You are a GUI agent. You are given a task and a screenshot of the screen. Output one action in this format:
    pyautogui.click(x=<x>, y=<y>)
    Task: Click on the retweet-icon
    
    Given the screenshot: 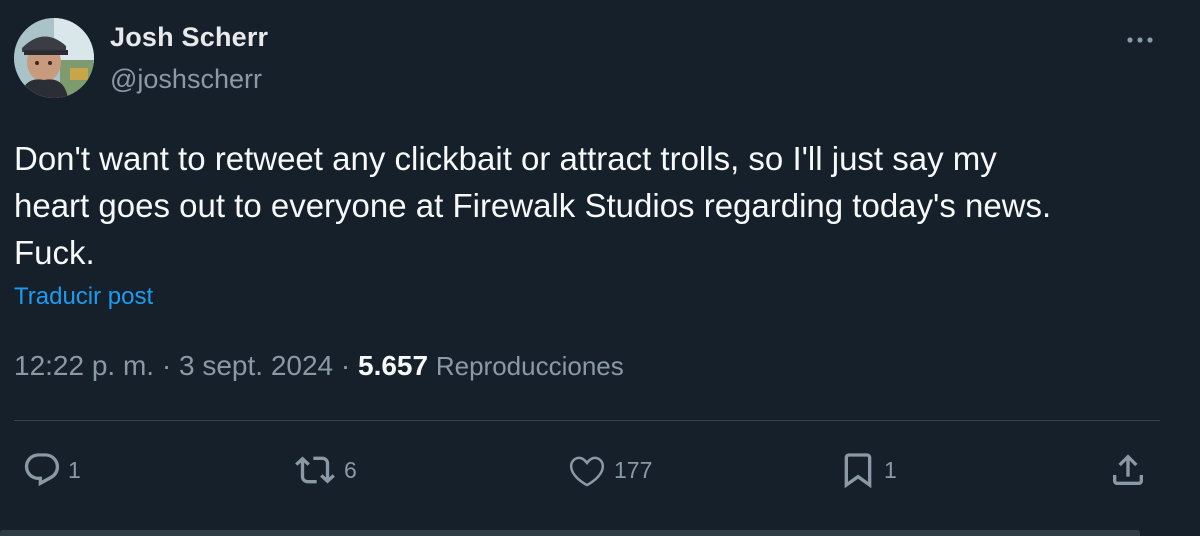 What is the action you would take?
    pyautogui.click(x=315, y=470)
    